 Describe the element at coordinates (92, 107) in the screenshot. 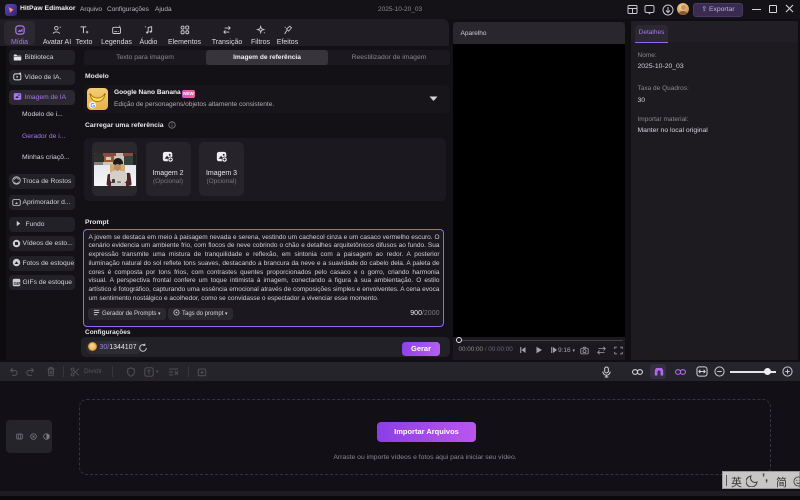

I see `svg-text: G` at that location.